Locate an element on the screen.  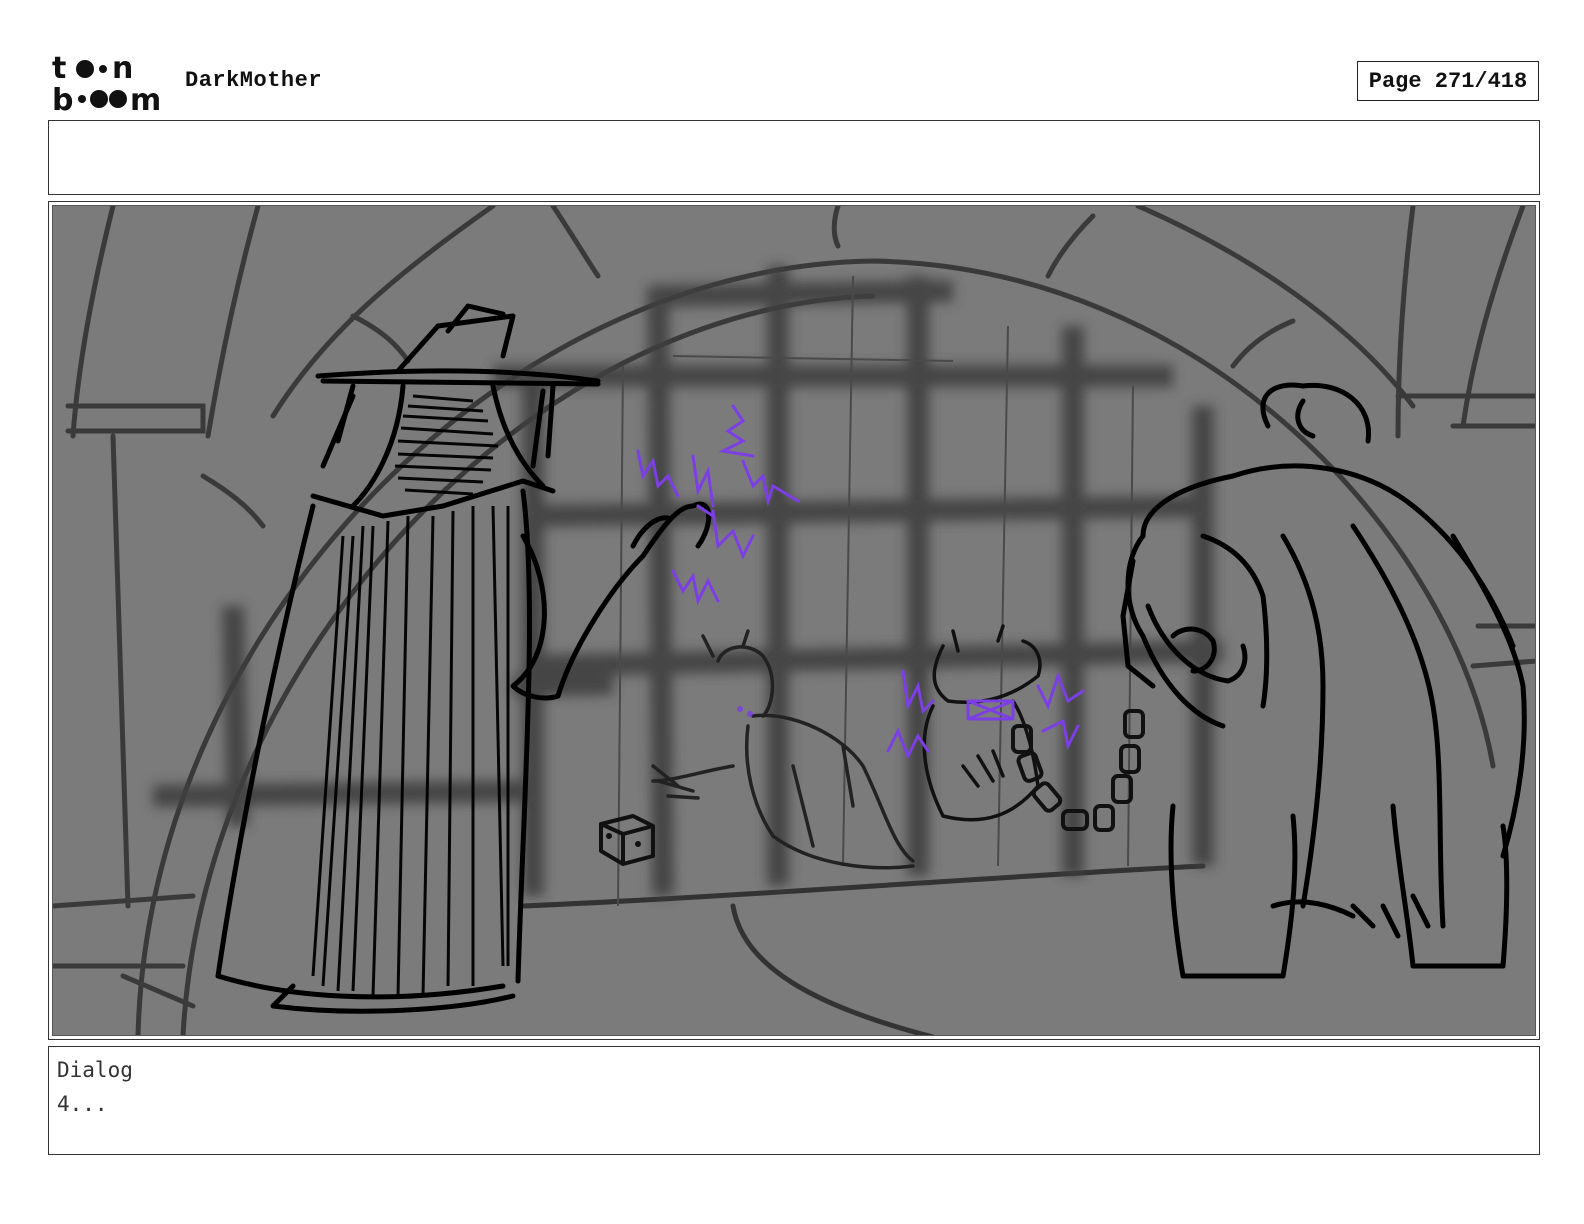
svg-text: n is located at coordinates (122, 68).